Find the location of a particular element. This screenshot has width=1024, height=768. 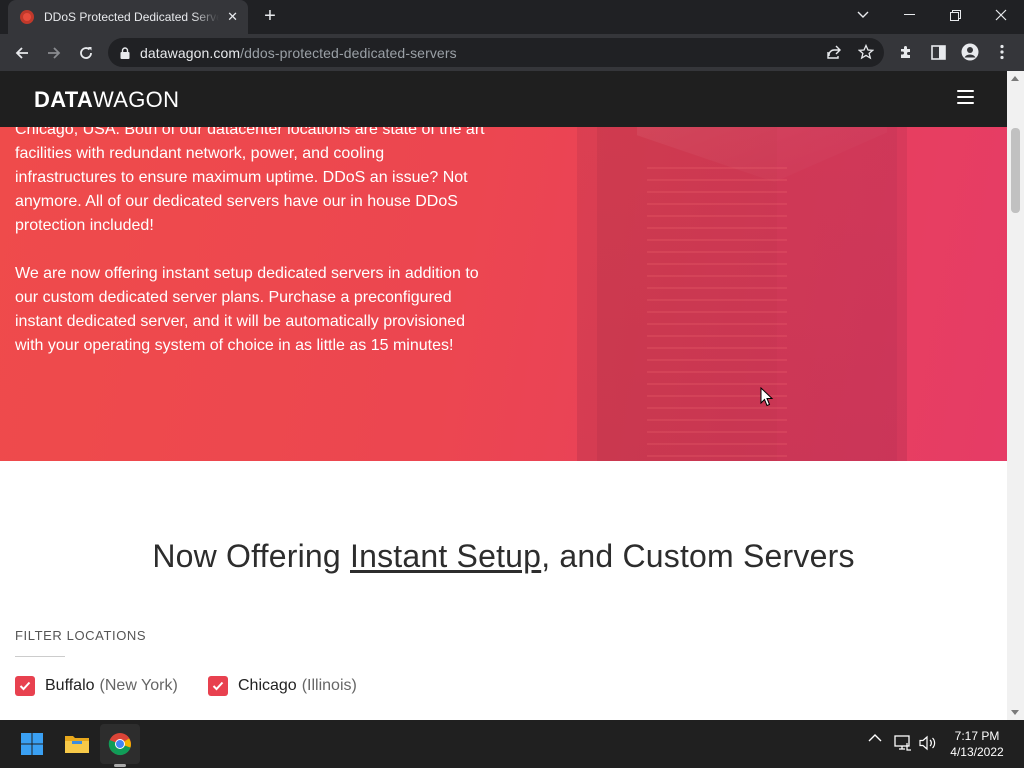

extensions-puzzle-icon is located at coordinates (906, 52).